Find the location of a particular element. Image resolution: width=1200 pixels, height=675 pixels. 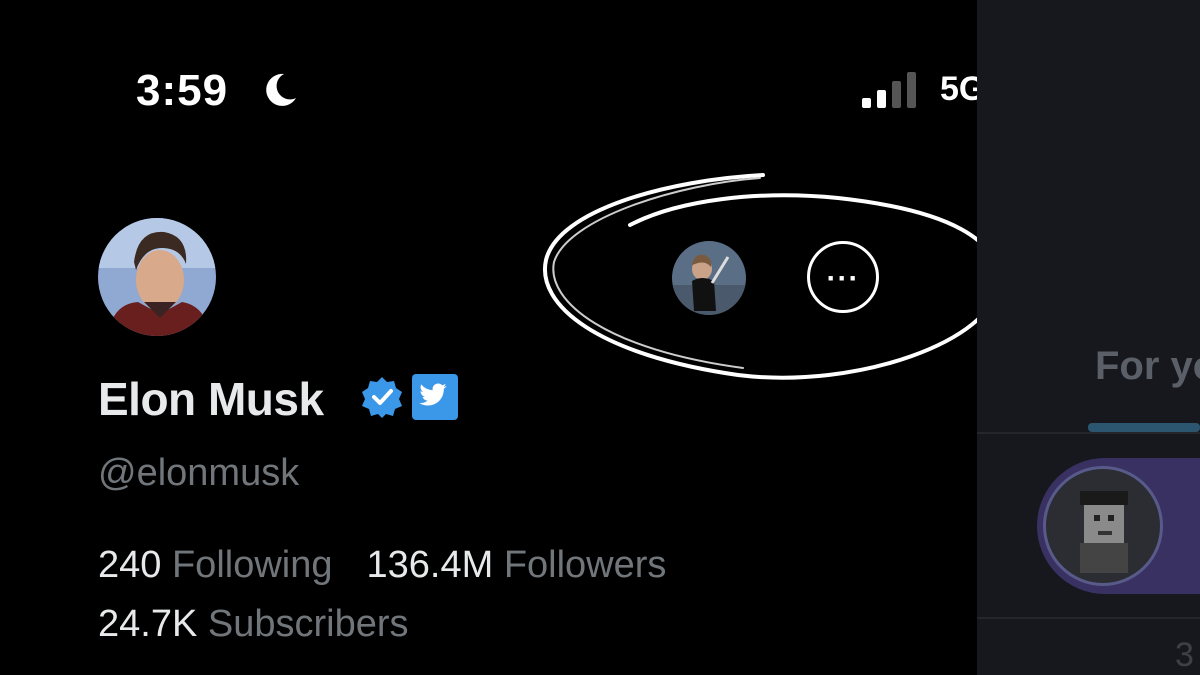

avatar-photo is located at coordinates (157, 277).